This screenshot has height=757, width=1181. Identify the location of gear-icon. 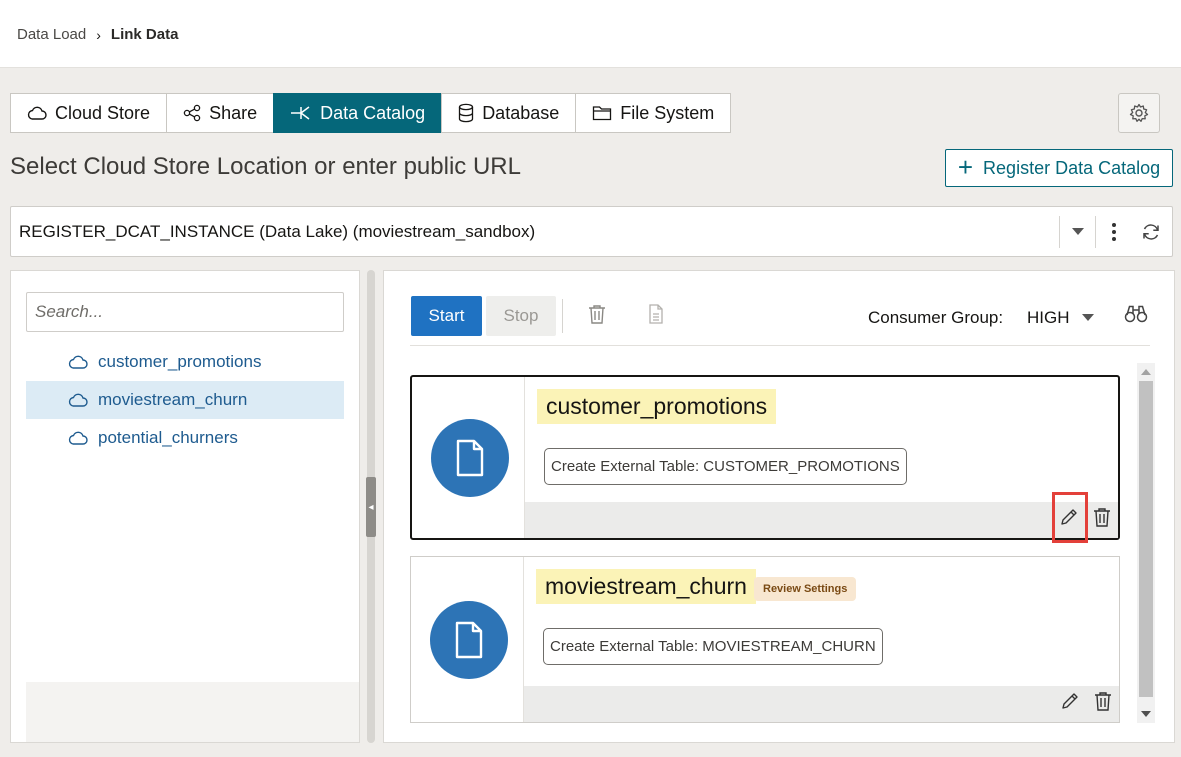
(1139, 112).